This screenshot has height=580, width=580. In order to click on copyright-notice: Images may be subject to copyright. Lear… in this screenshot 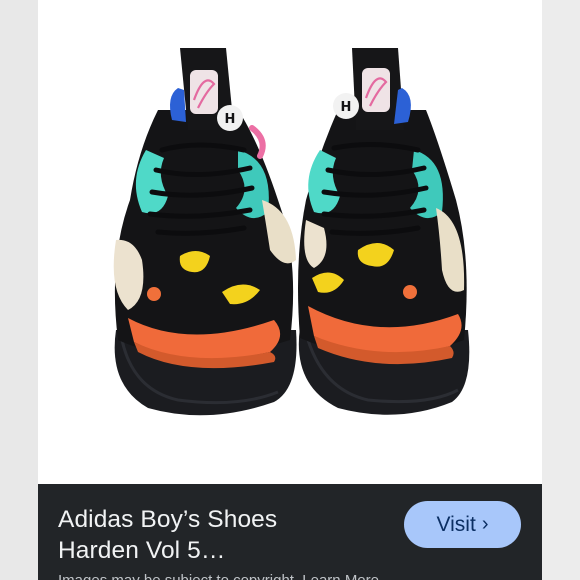, I will do `click(298, 575)`.